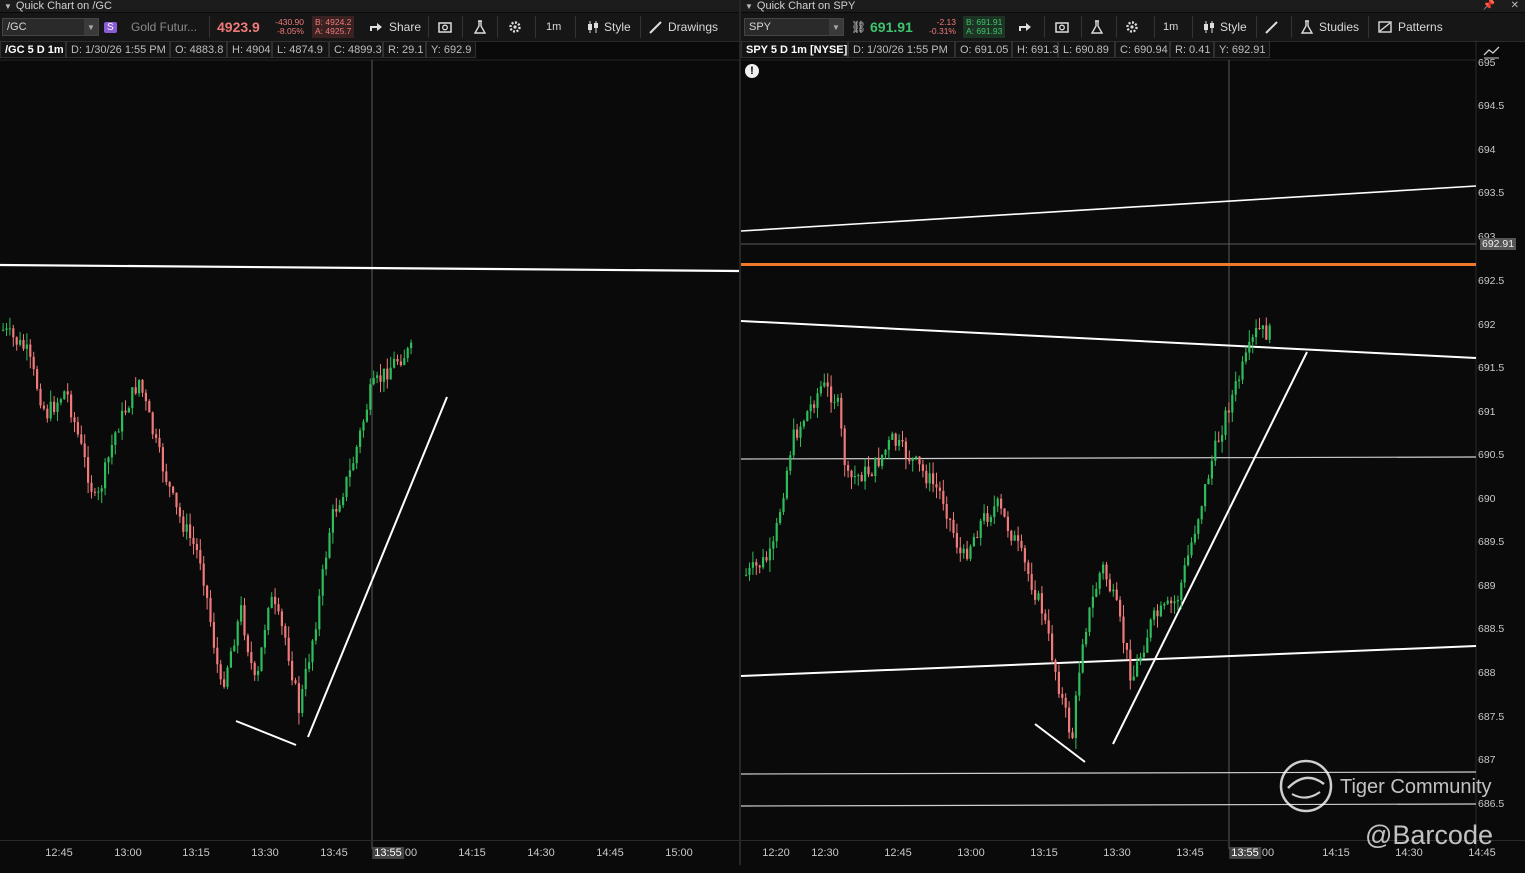  What do you see at coordinates (1491, 193) in the screenshot?
I see `price-label: 693.5` at bounding box center [1491, 193].